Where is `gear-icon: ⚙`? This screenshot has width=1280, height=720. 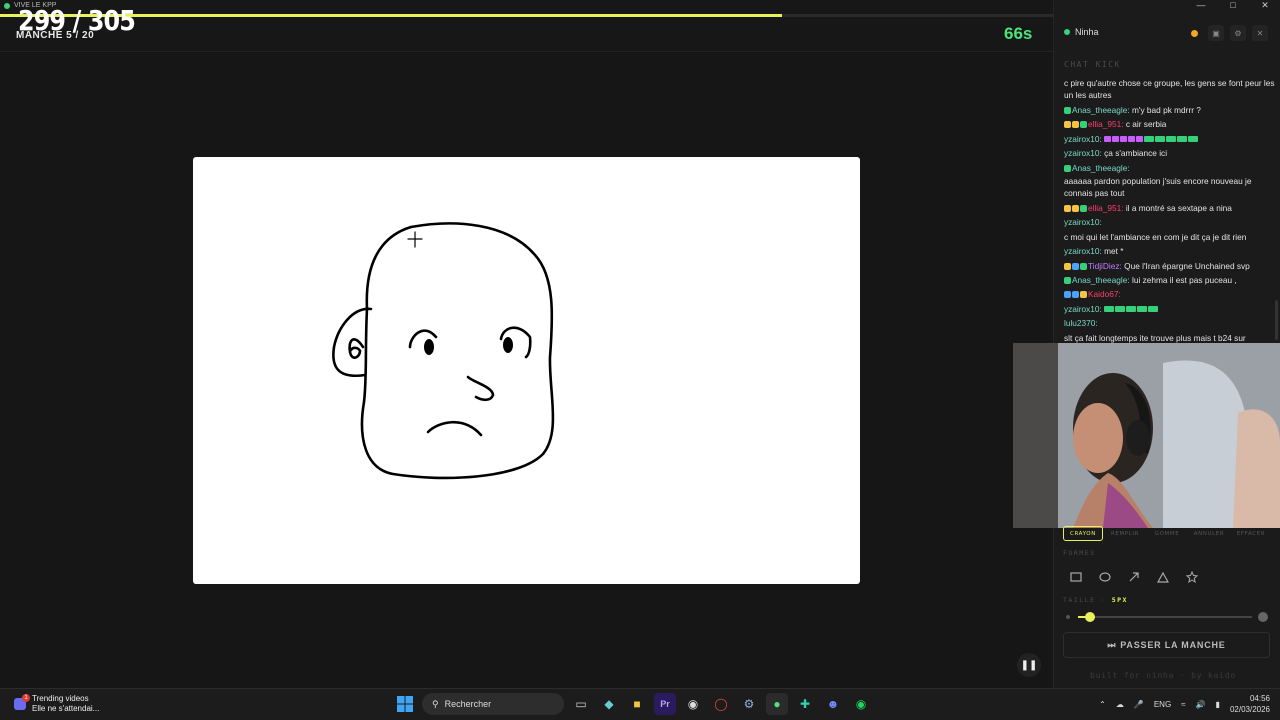
gear-icon: ⚙ is located at coordinates (1238, 33).